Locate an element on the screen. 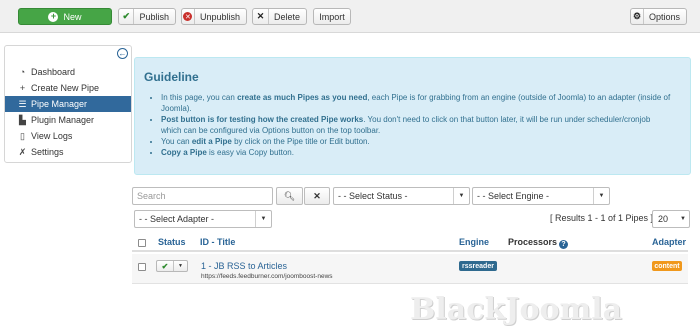 Image resolution: width=700 pixels, height=335 pixels. new-button: + New is located at coordinates (65, 16).